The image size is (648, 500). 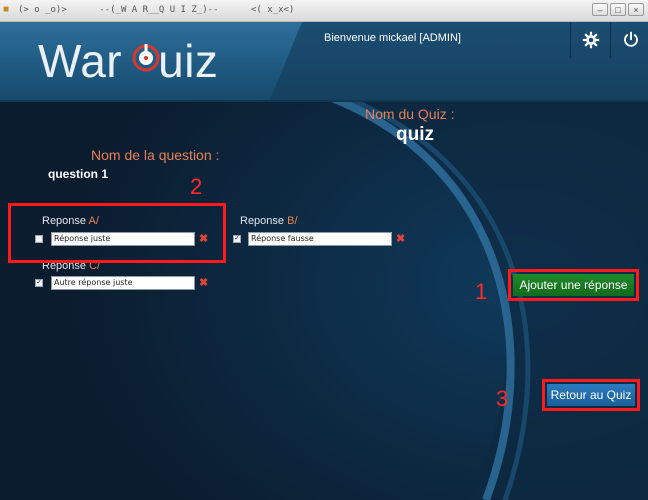 I want to click on logo-text-right: uiz, so click(x=188, y=61).